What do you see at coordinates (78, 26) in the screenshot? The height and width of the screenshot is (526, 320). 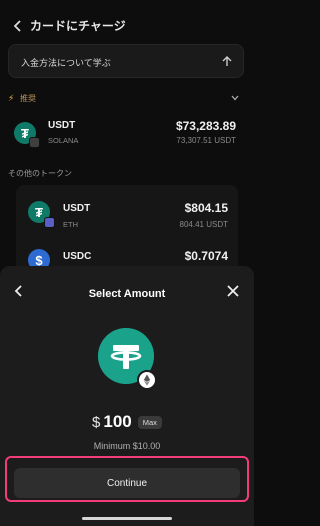 I see `page-title: カードにチャージ` at bounding box center [78, 26].